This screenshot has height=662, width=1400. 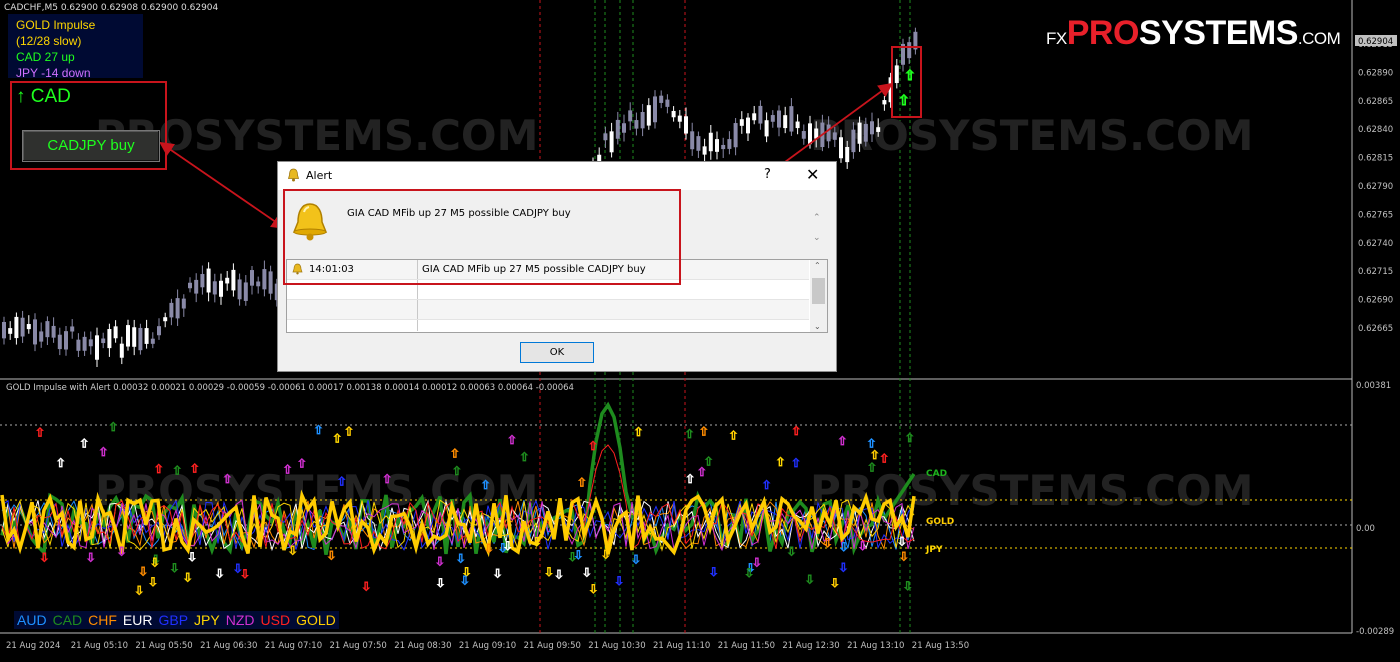 What do you see at coordinates (163, 646) in the screenshot?
I see `time-tick-label: 21 Aug 05:50` at bounding box center [163, 646].